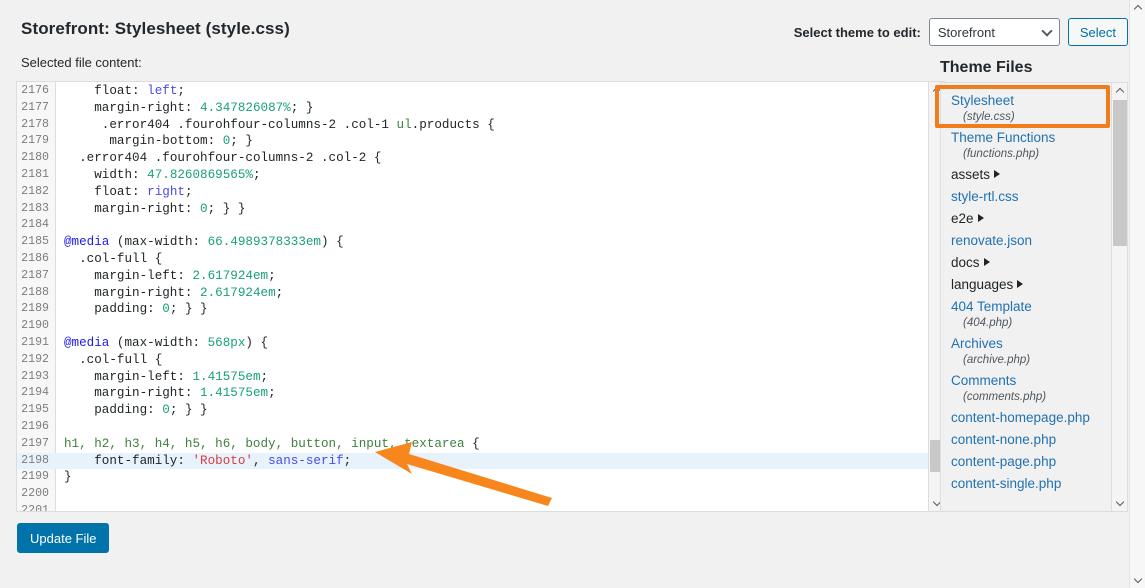  What do you see at coordinates (977, 344) in the screenshot?
I see `theme-file-name: Archives` at bounding box center [977, 344].